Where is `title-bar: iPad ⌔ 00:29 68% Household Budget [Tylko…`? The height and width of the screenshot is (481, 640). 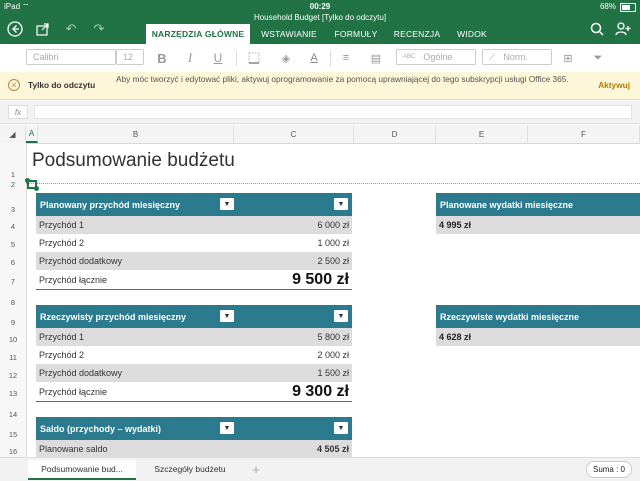 title-bar: iPad ⌔ 00:29 68% Household Budget [Tylko… is located at coordinates (320, 22).